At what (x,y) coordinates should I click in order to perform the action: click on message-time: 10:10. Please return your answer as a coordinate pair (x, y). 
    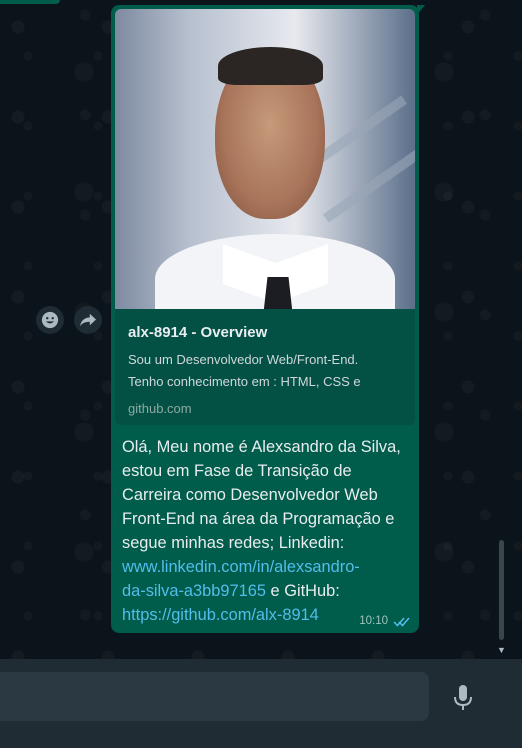
    Looking at the image, I should click on (373, 621).